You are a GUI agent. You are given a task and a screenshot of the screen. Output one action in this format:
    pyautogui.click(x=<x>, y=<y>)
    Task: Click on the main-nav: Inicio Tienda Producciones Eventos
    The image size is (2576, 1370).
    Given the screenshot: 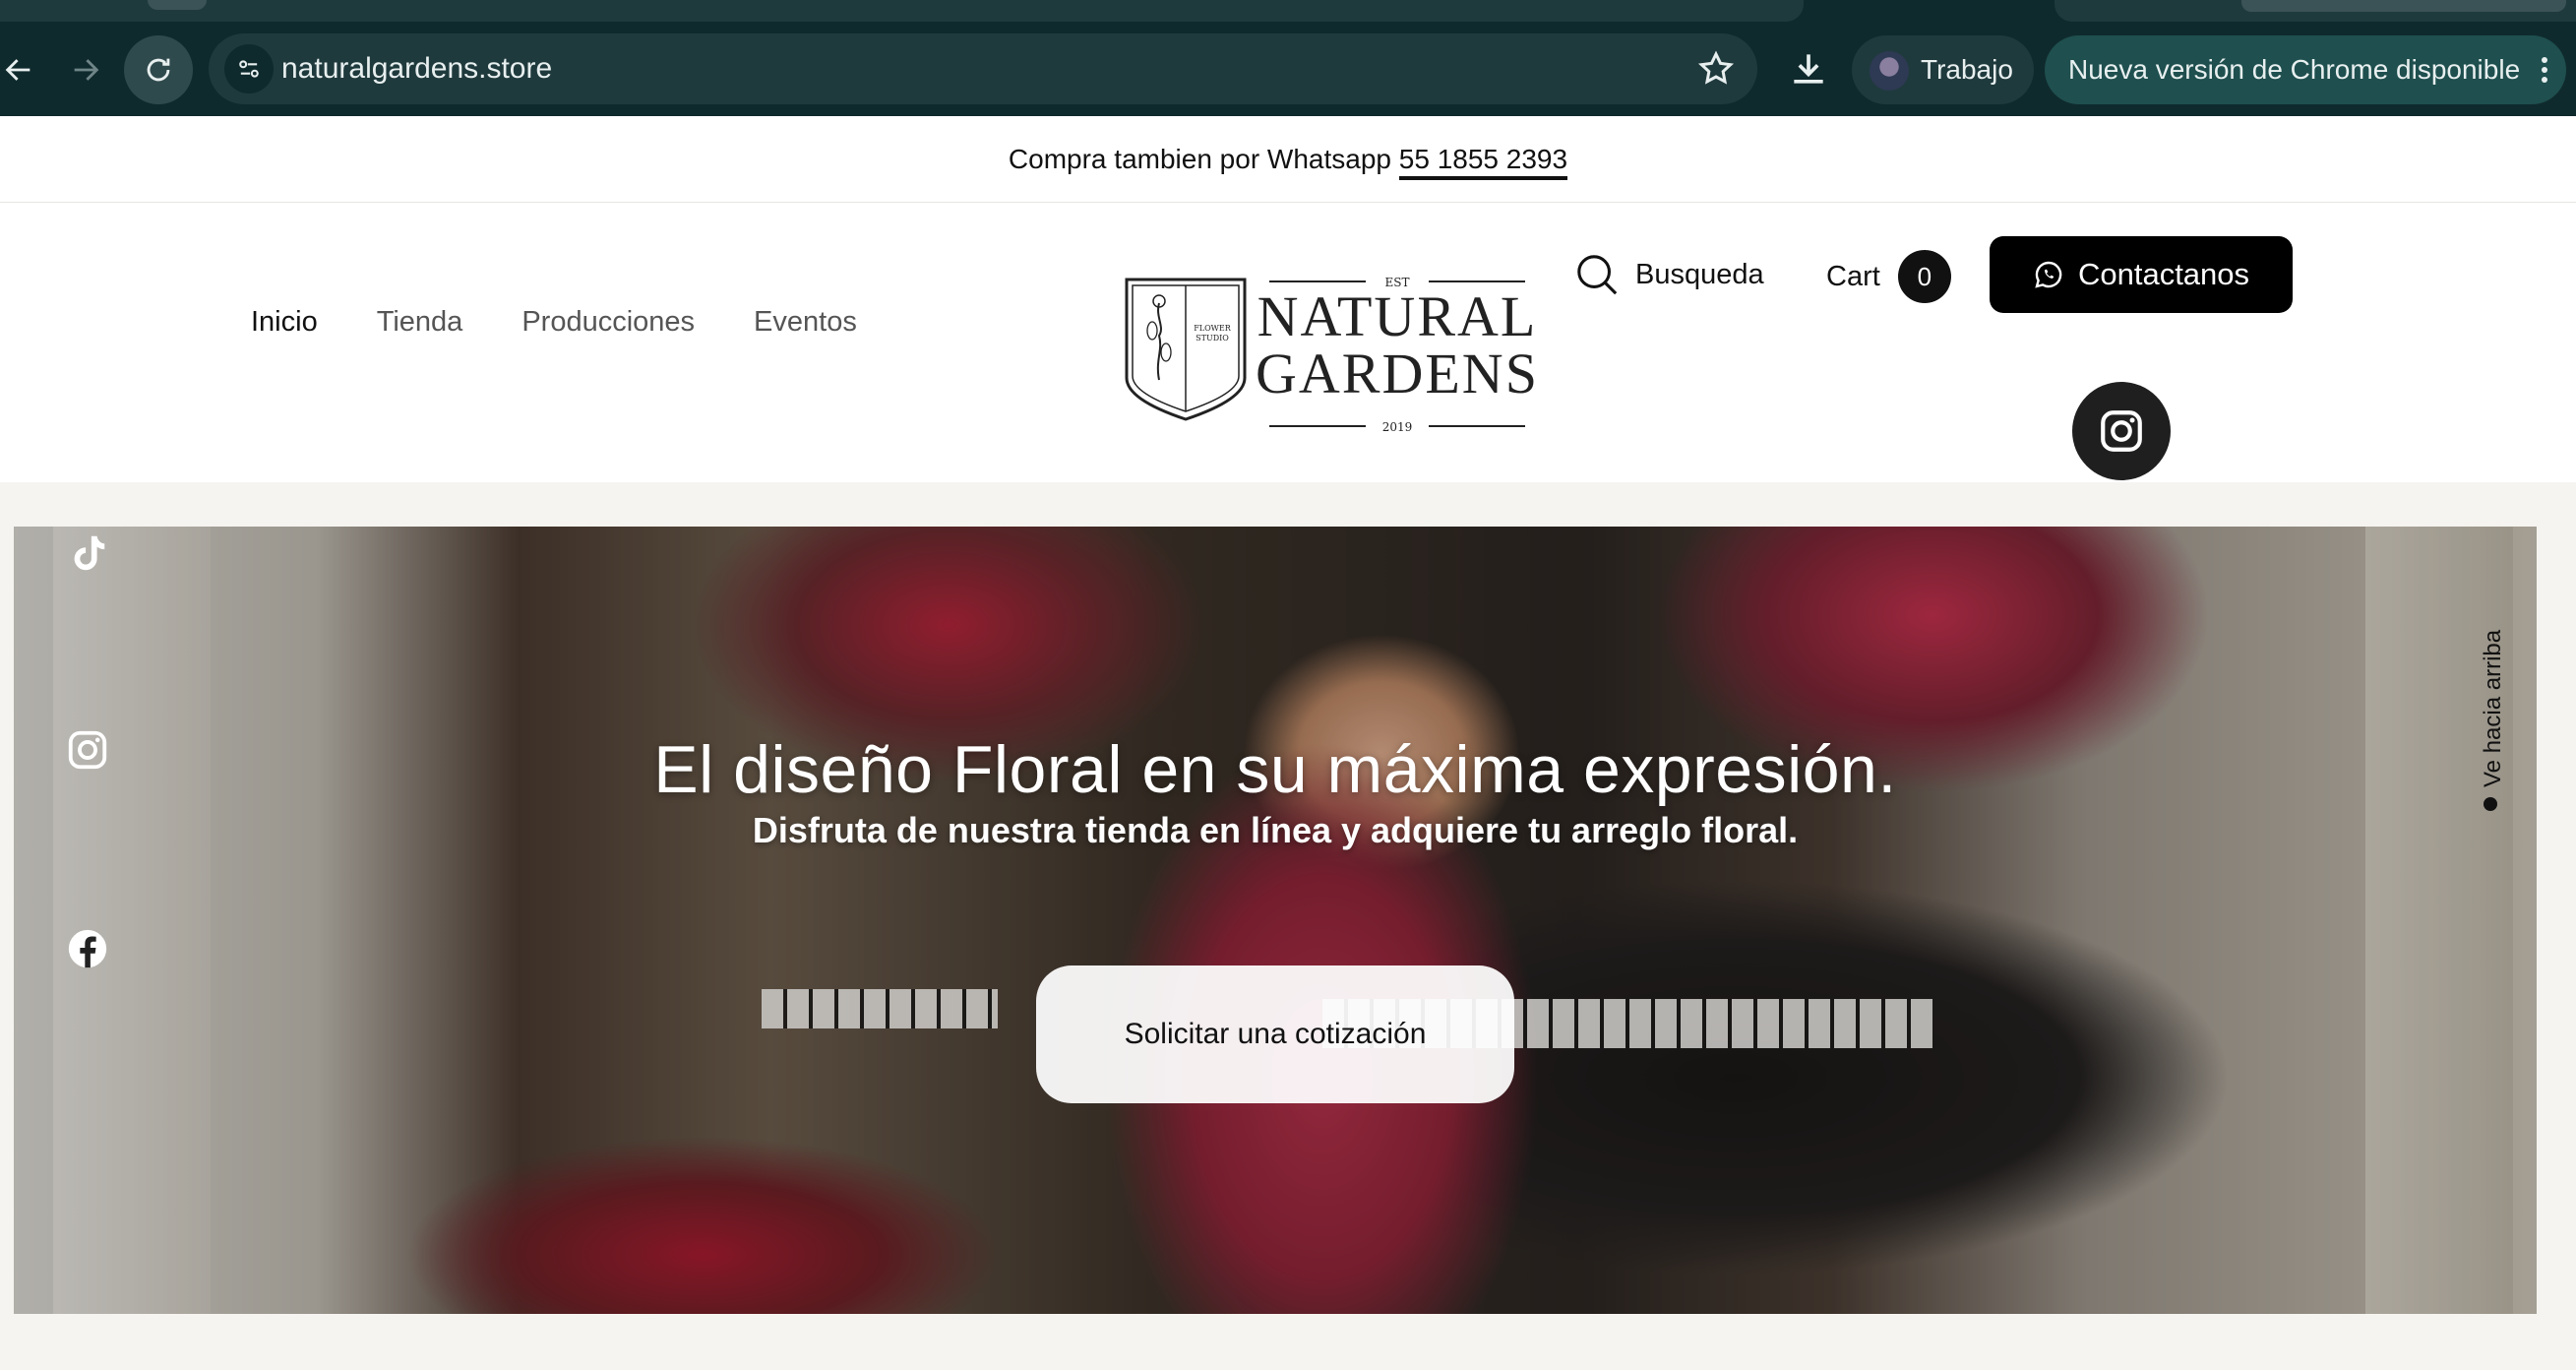 What is the action you would take?
    pyautogui.click(x=554, y=322)
    